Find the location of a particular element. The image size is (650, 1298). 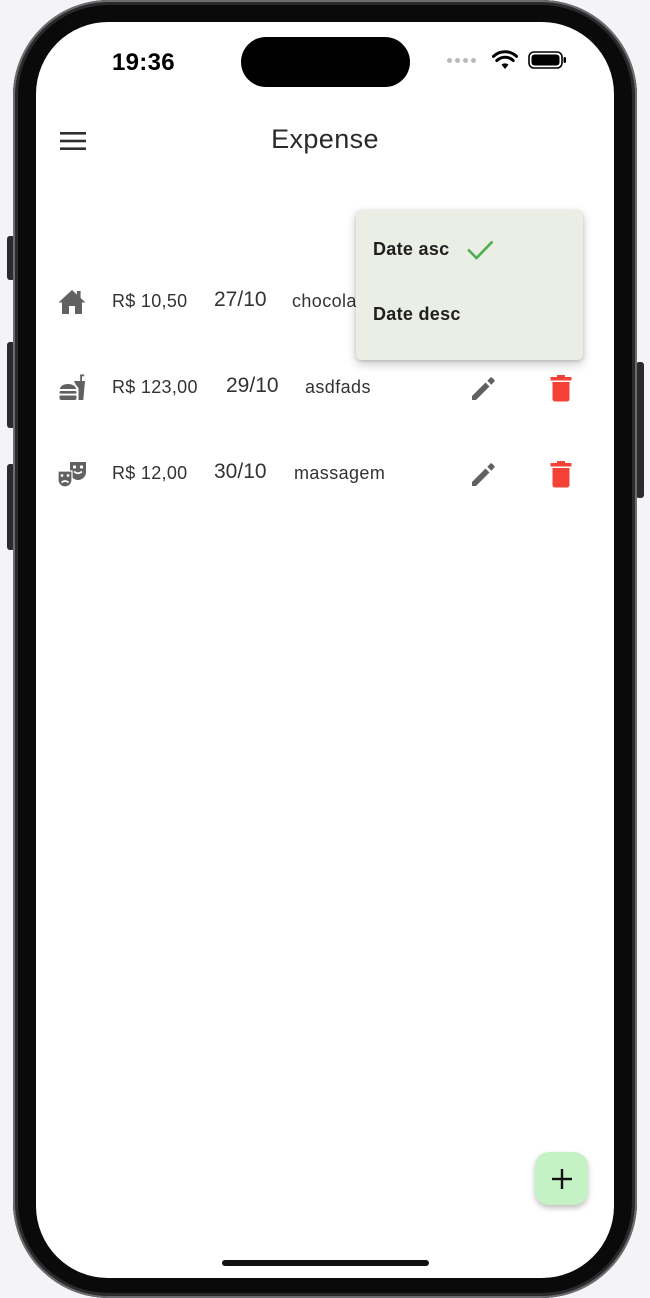

status-icons is located at coordinates (507, 60).